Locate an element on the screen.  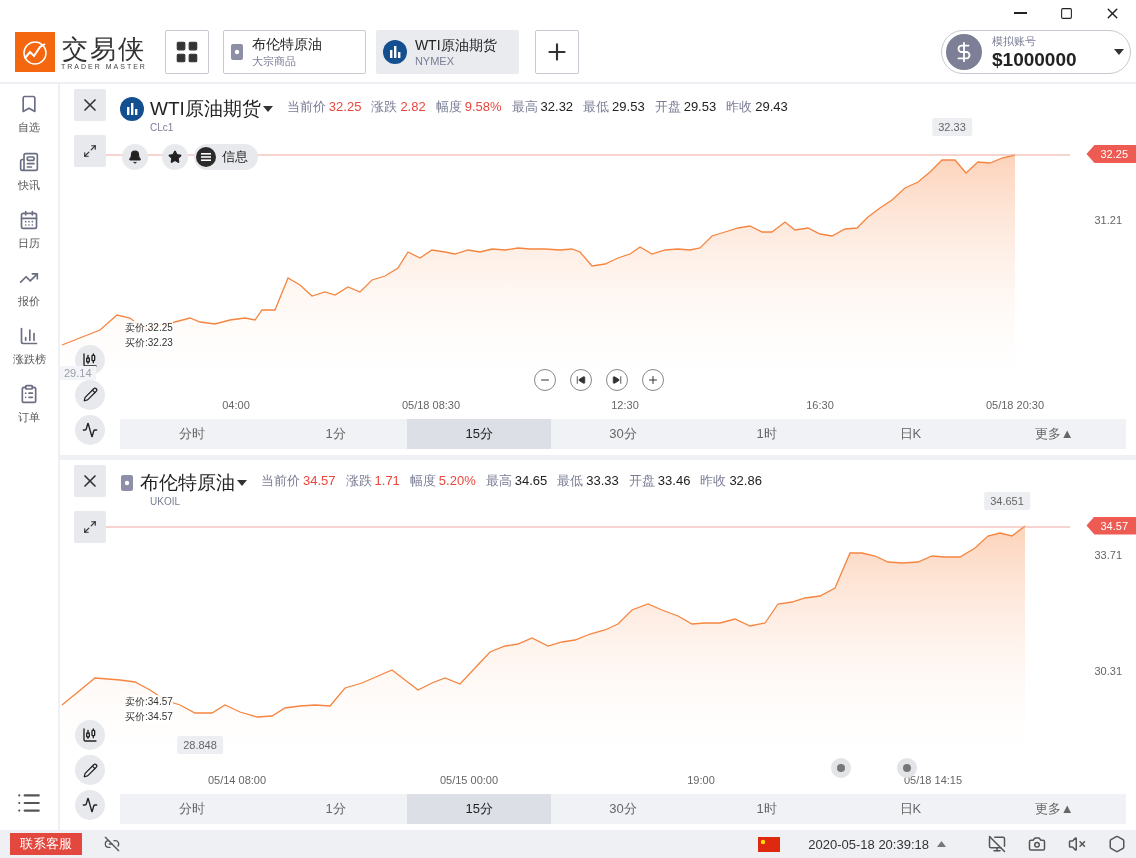
screen-button is located at coordinates (997, 844).